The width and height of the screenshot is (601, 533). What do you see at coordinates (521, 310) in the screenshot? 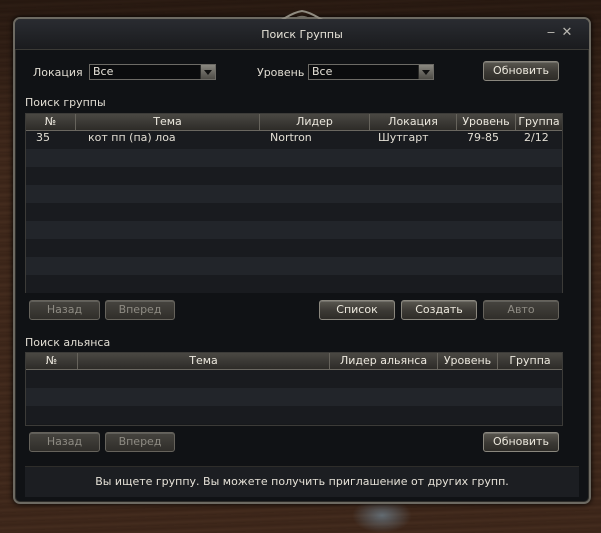
I see `auto-button: Авто` at bounding box center [521, 310].